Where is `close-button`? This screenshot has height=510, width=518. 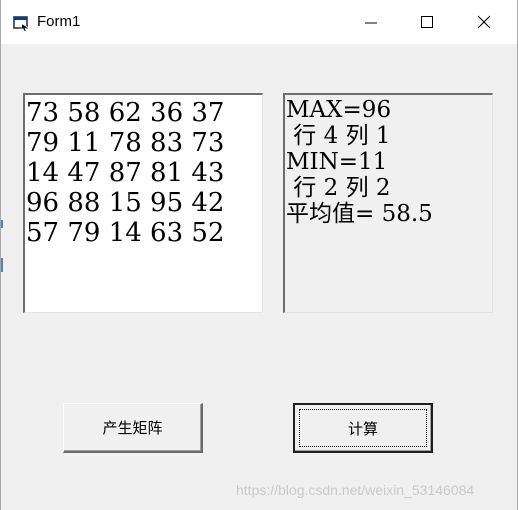 close-button is located at coordinates (484, 22).